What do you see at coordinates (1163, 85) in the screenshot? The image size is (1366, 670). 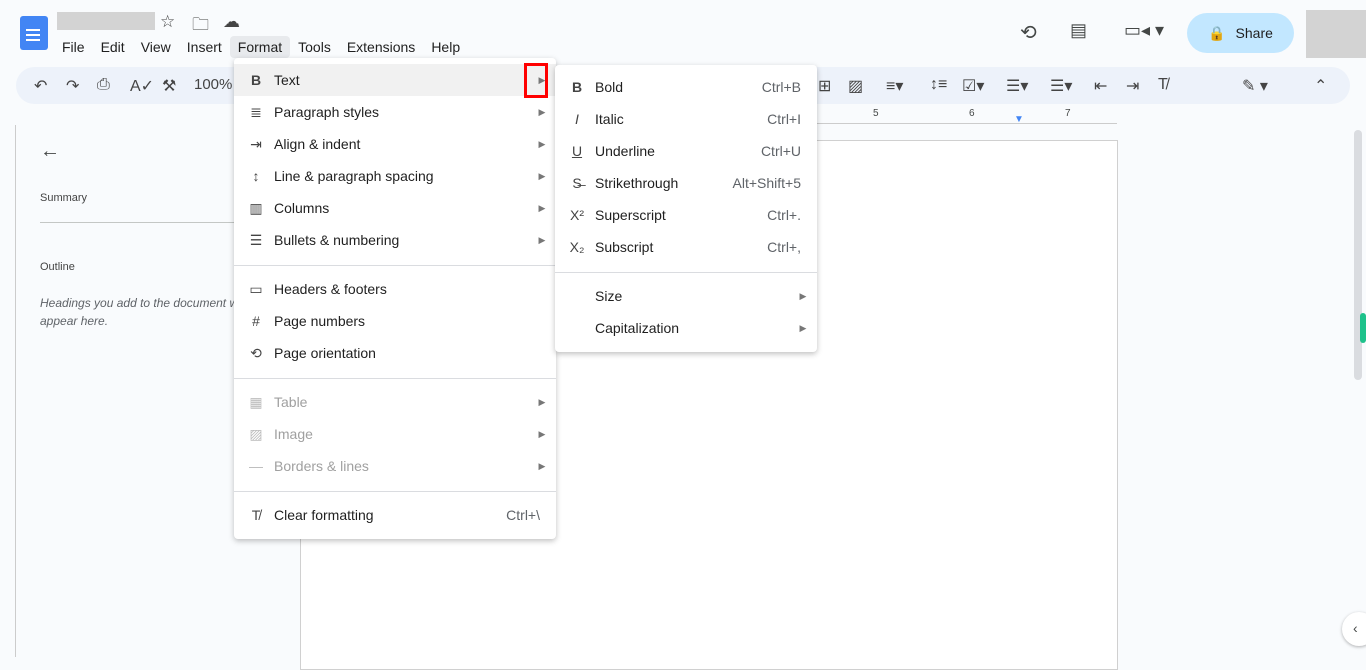 I see `clear-formatting-icon: T̸` at bounding box center [1163, 85].